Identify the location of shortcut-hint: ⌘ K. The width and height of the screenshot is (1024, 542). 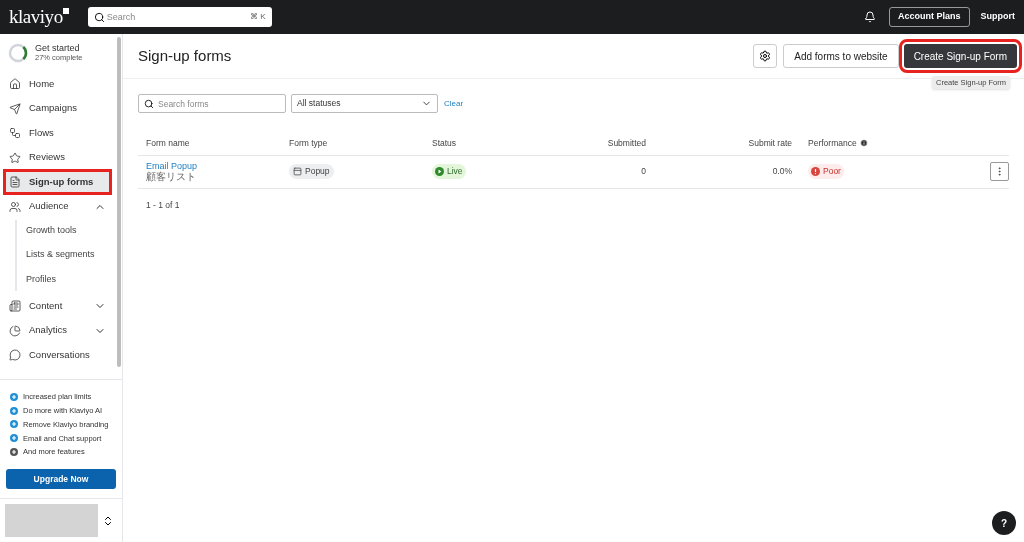
(258, 17).